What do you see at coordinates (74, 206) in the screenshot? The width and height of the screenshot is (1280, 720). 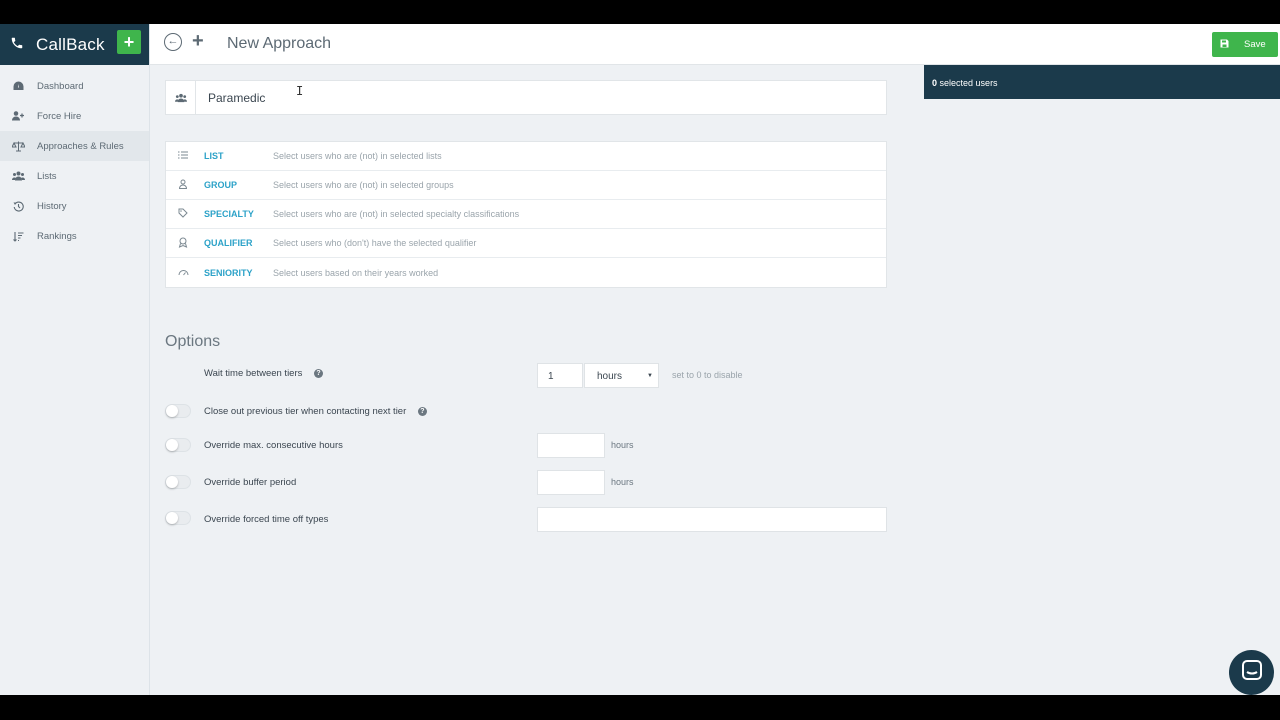 I see `sidebar-item-history: History` at bounding box center [74, 206].